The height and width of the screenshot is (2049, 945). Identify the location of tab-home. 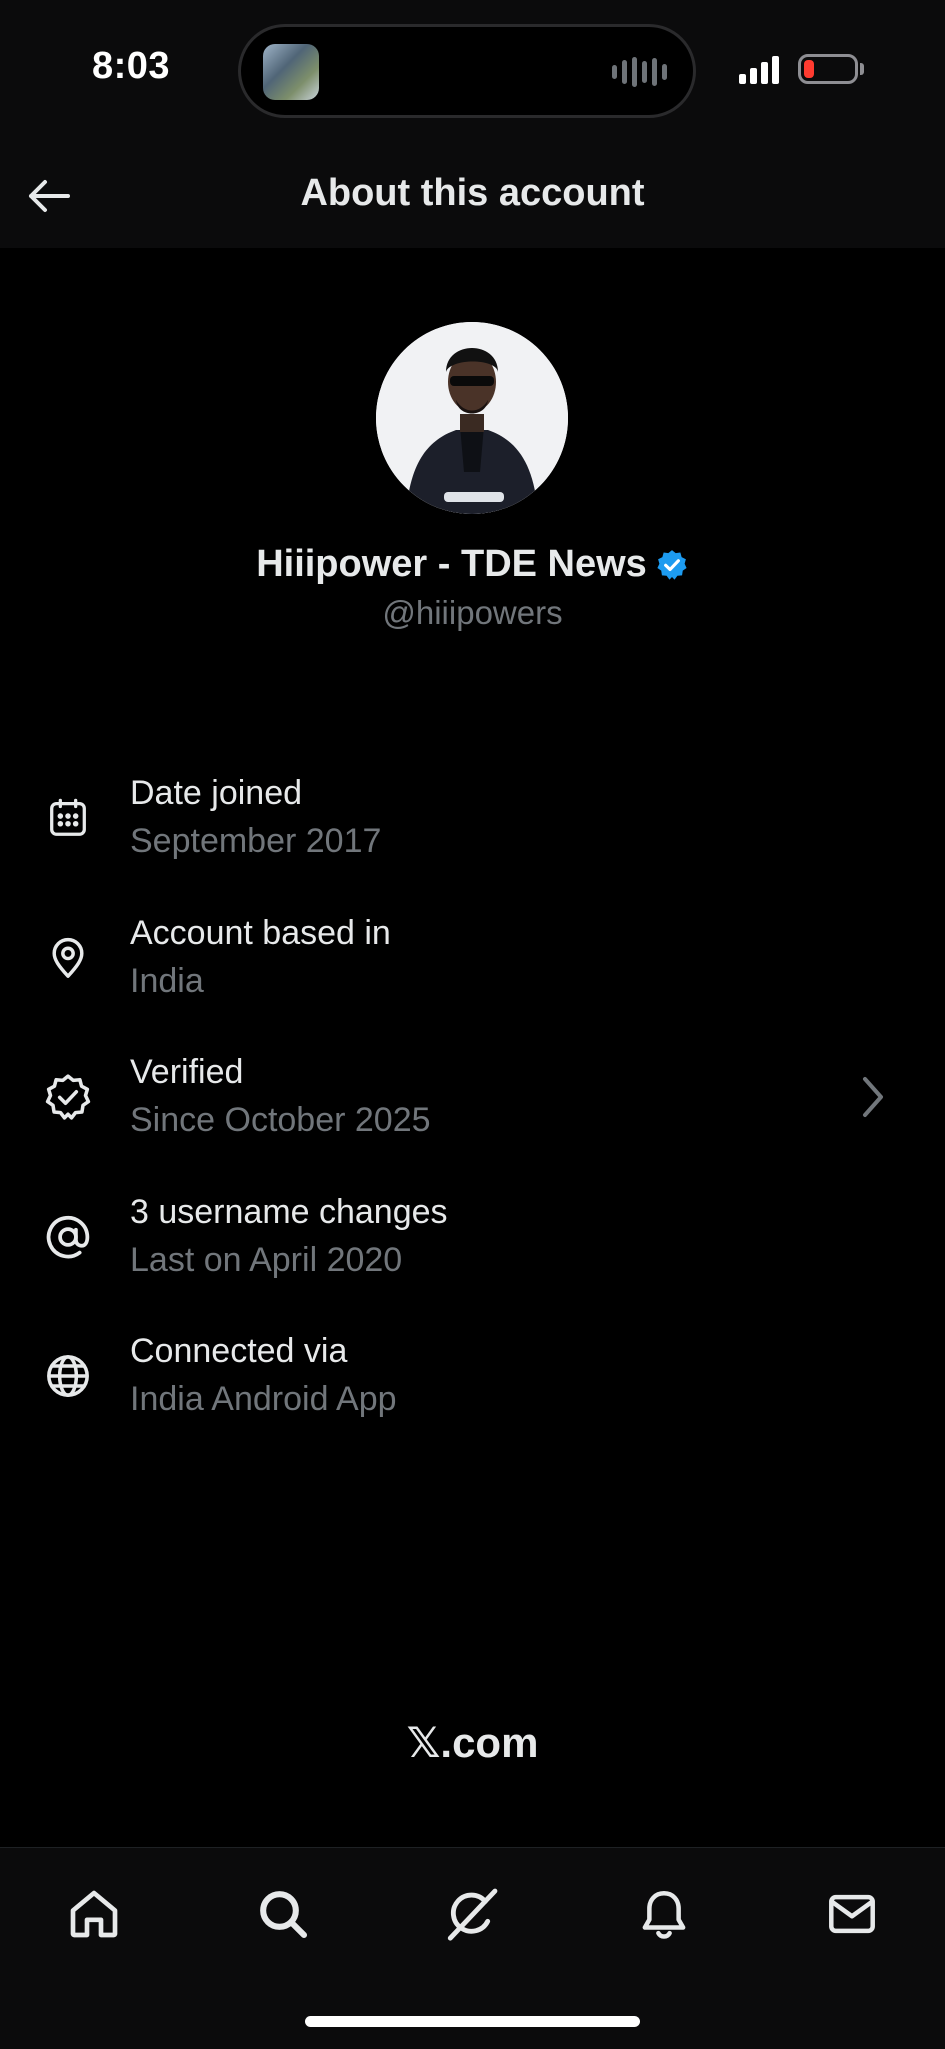
(94, 1914).